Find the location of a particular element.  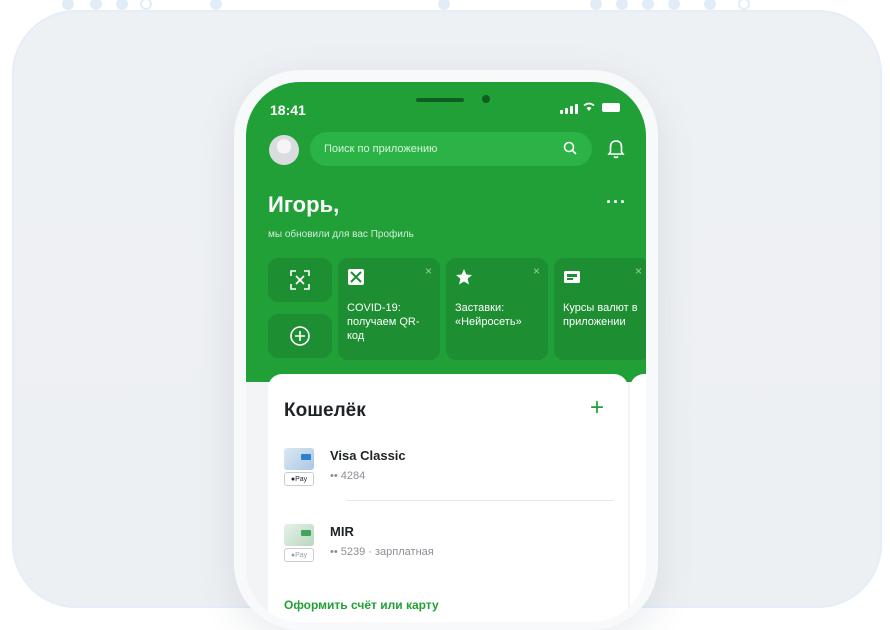

scan-icon is located at coordinates (300, 280).